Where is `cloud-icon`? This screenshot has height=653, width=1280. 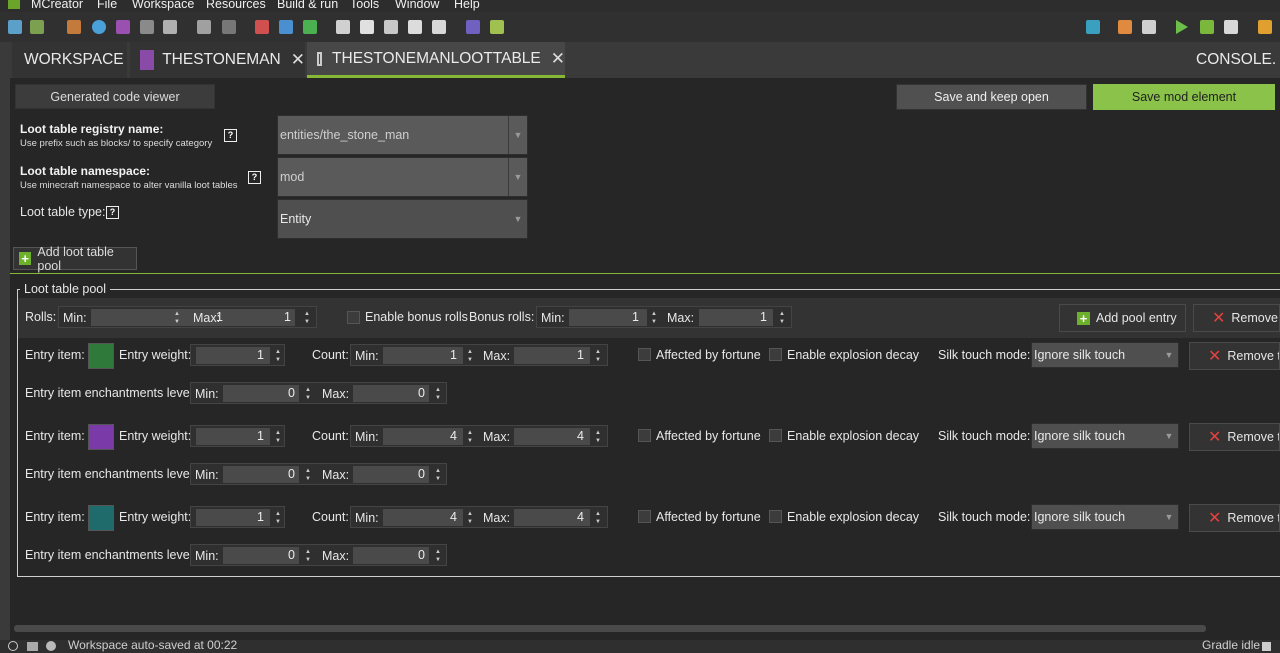 cloud-icon is located at coordinates (32, 646).